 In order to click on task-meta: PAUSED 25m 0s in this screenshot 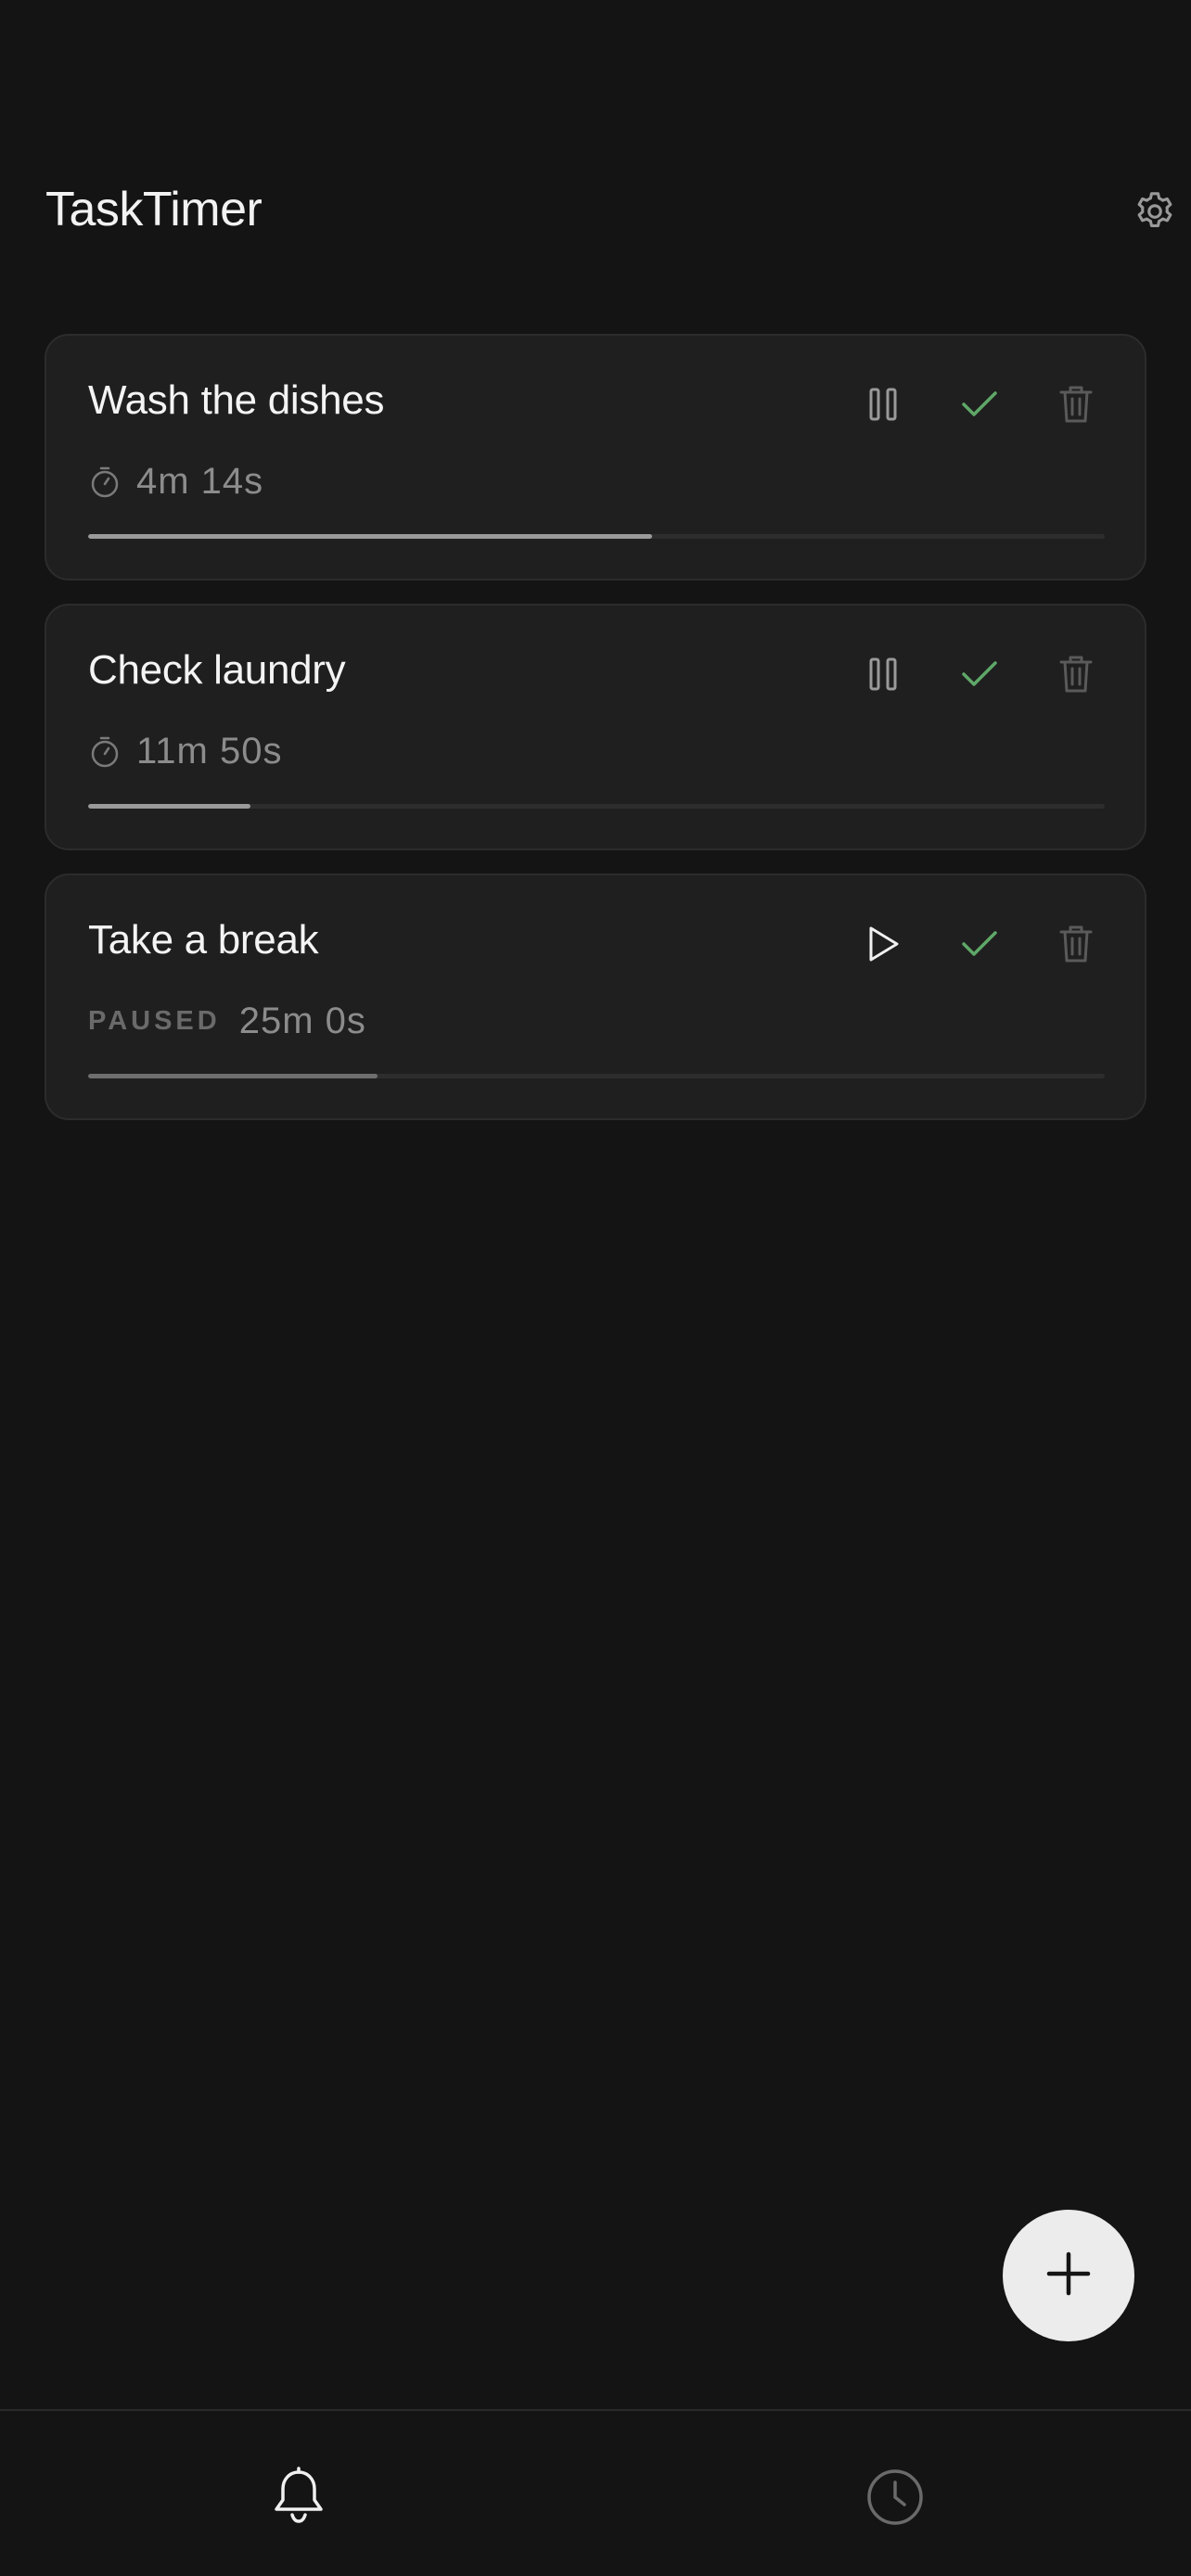, I will do `click(227, 1022)`.